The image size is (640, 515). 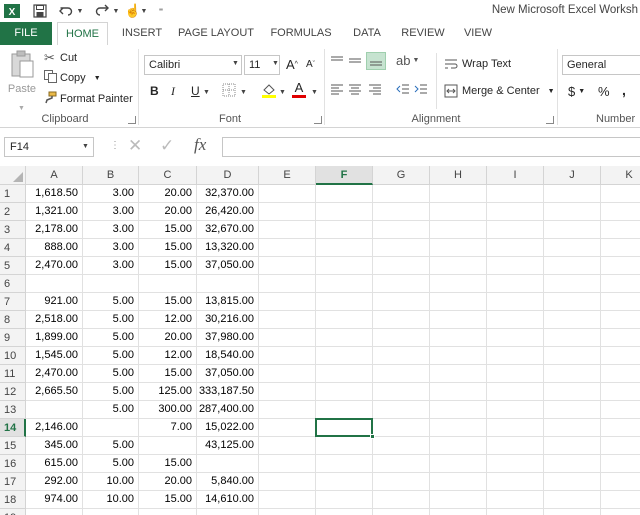 What do you see at coordinates (458, 230) in the screenshot?
I see `cell-H3` at bounding box center [458, 230].